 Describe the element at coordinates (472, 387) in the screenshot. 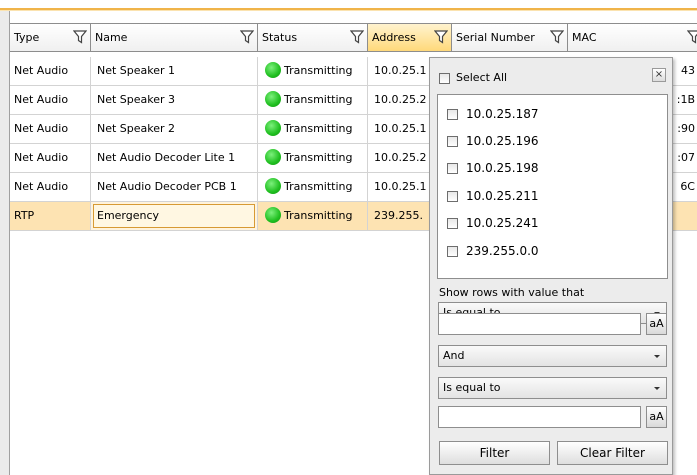

I see `dropdown-value: Is equal to` at that location.